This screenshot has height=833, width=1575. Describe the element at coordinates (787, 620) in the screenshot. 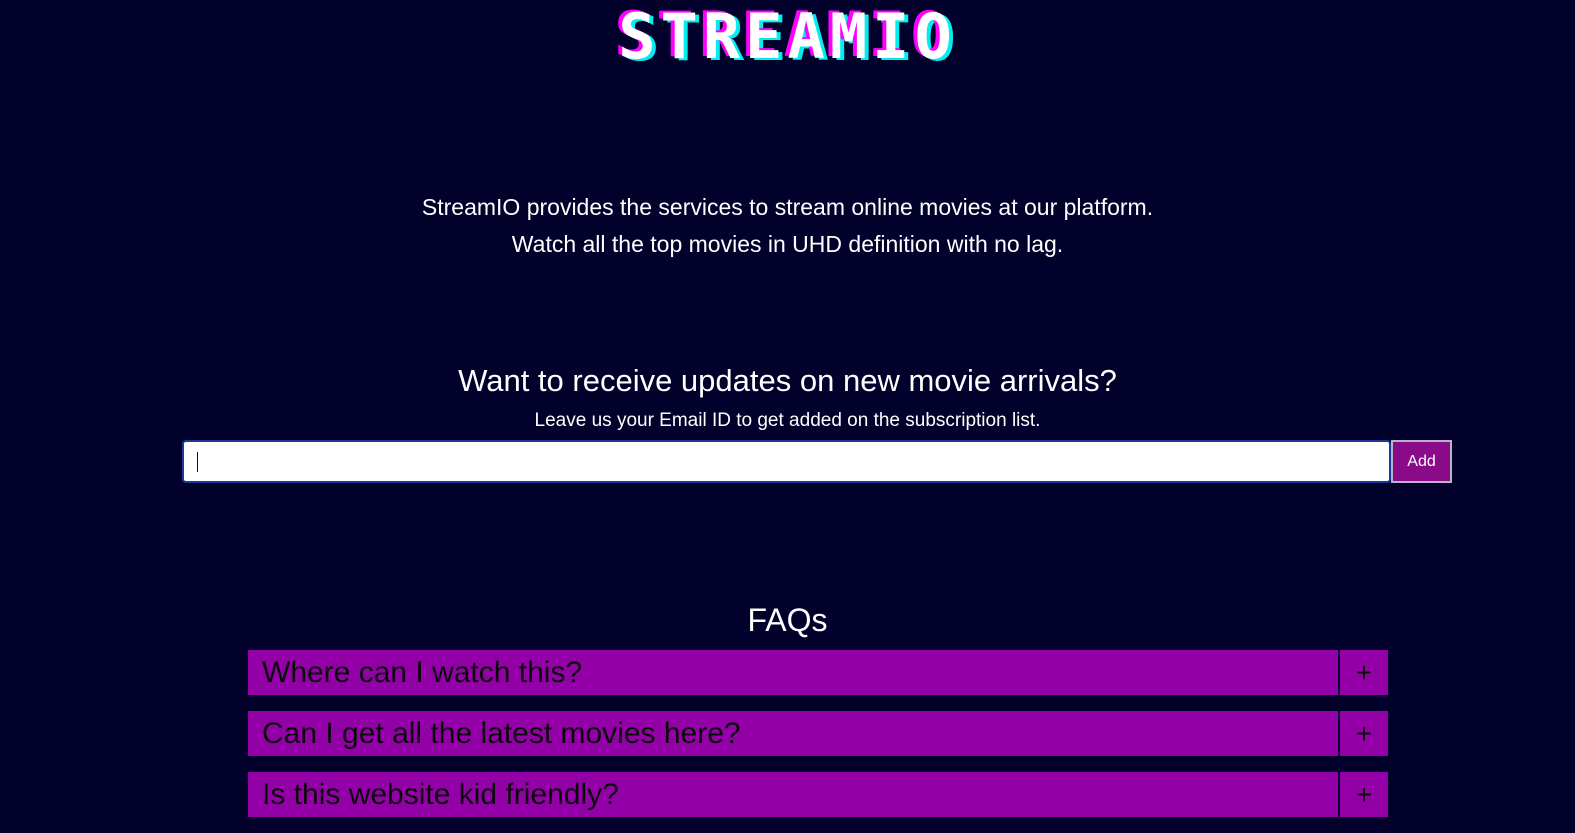

I see `faq-title: FAQs` at that location.